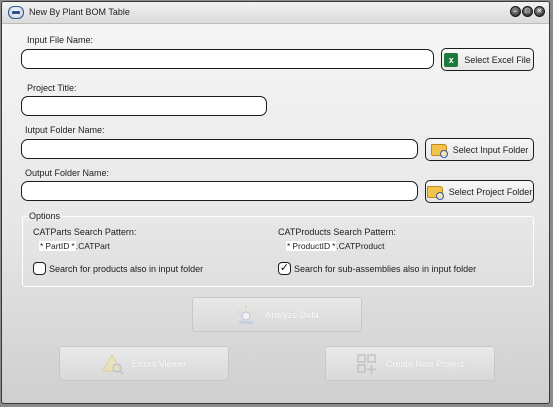 Image resolution: width=553 pixels, height=407 pixels. I want to click on select-project-folder-label: Select Project Folder, so click(490, 191).